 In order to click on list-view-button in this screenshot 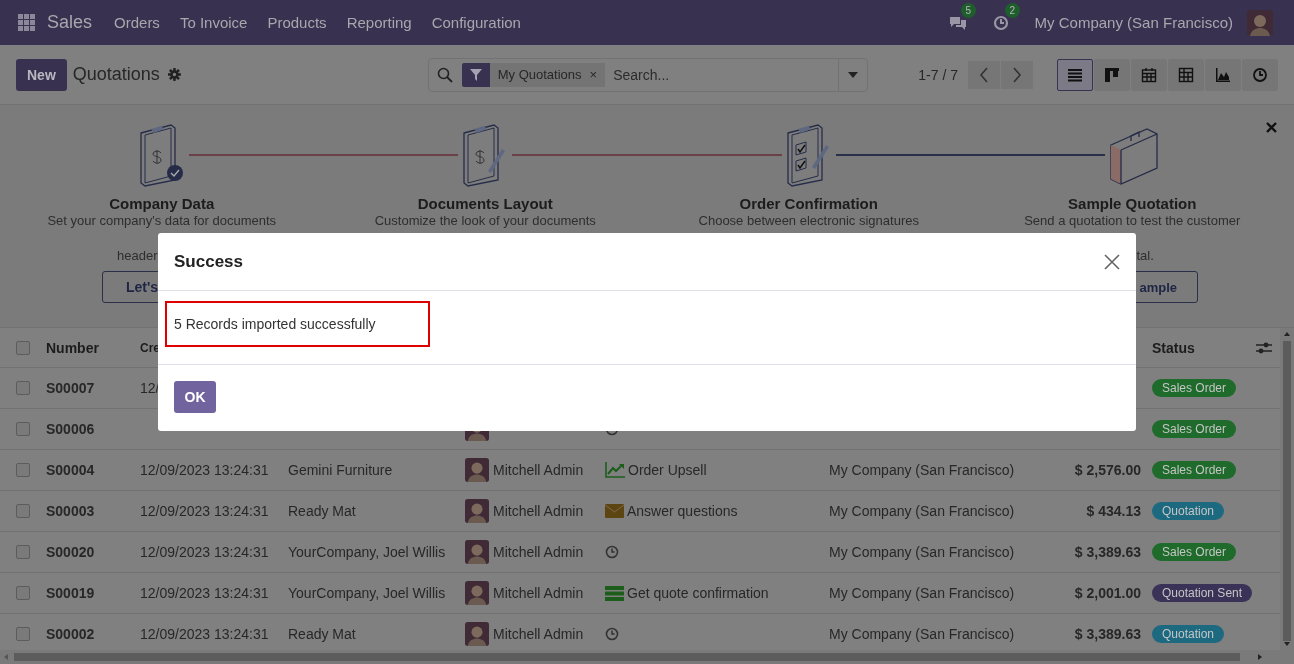, I will do `click(1075, 74)`.